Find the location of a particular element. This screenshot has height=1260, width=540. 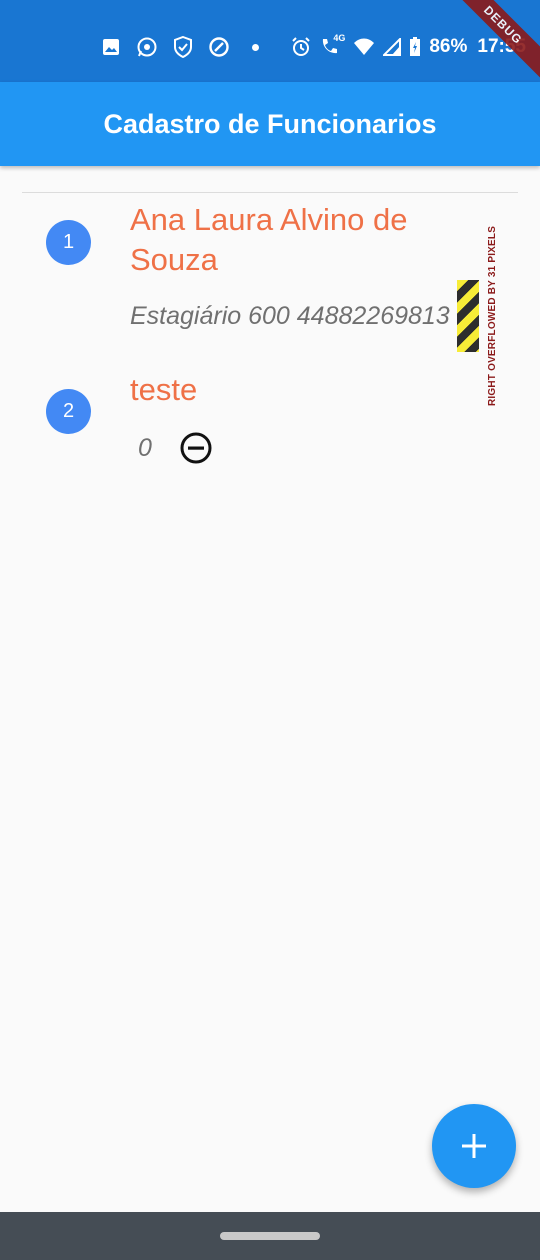

call-icon: 4G is located at coordinates (332, 45).